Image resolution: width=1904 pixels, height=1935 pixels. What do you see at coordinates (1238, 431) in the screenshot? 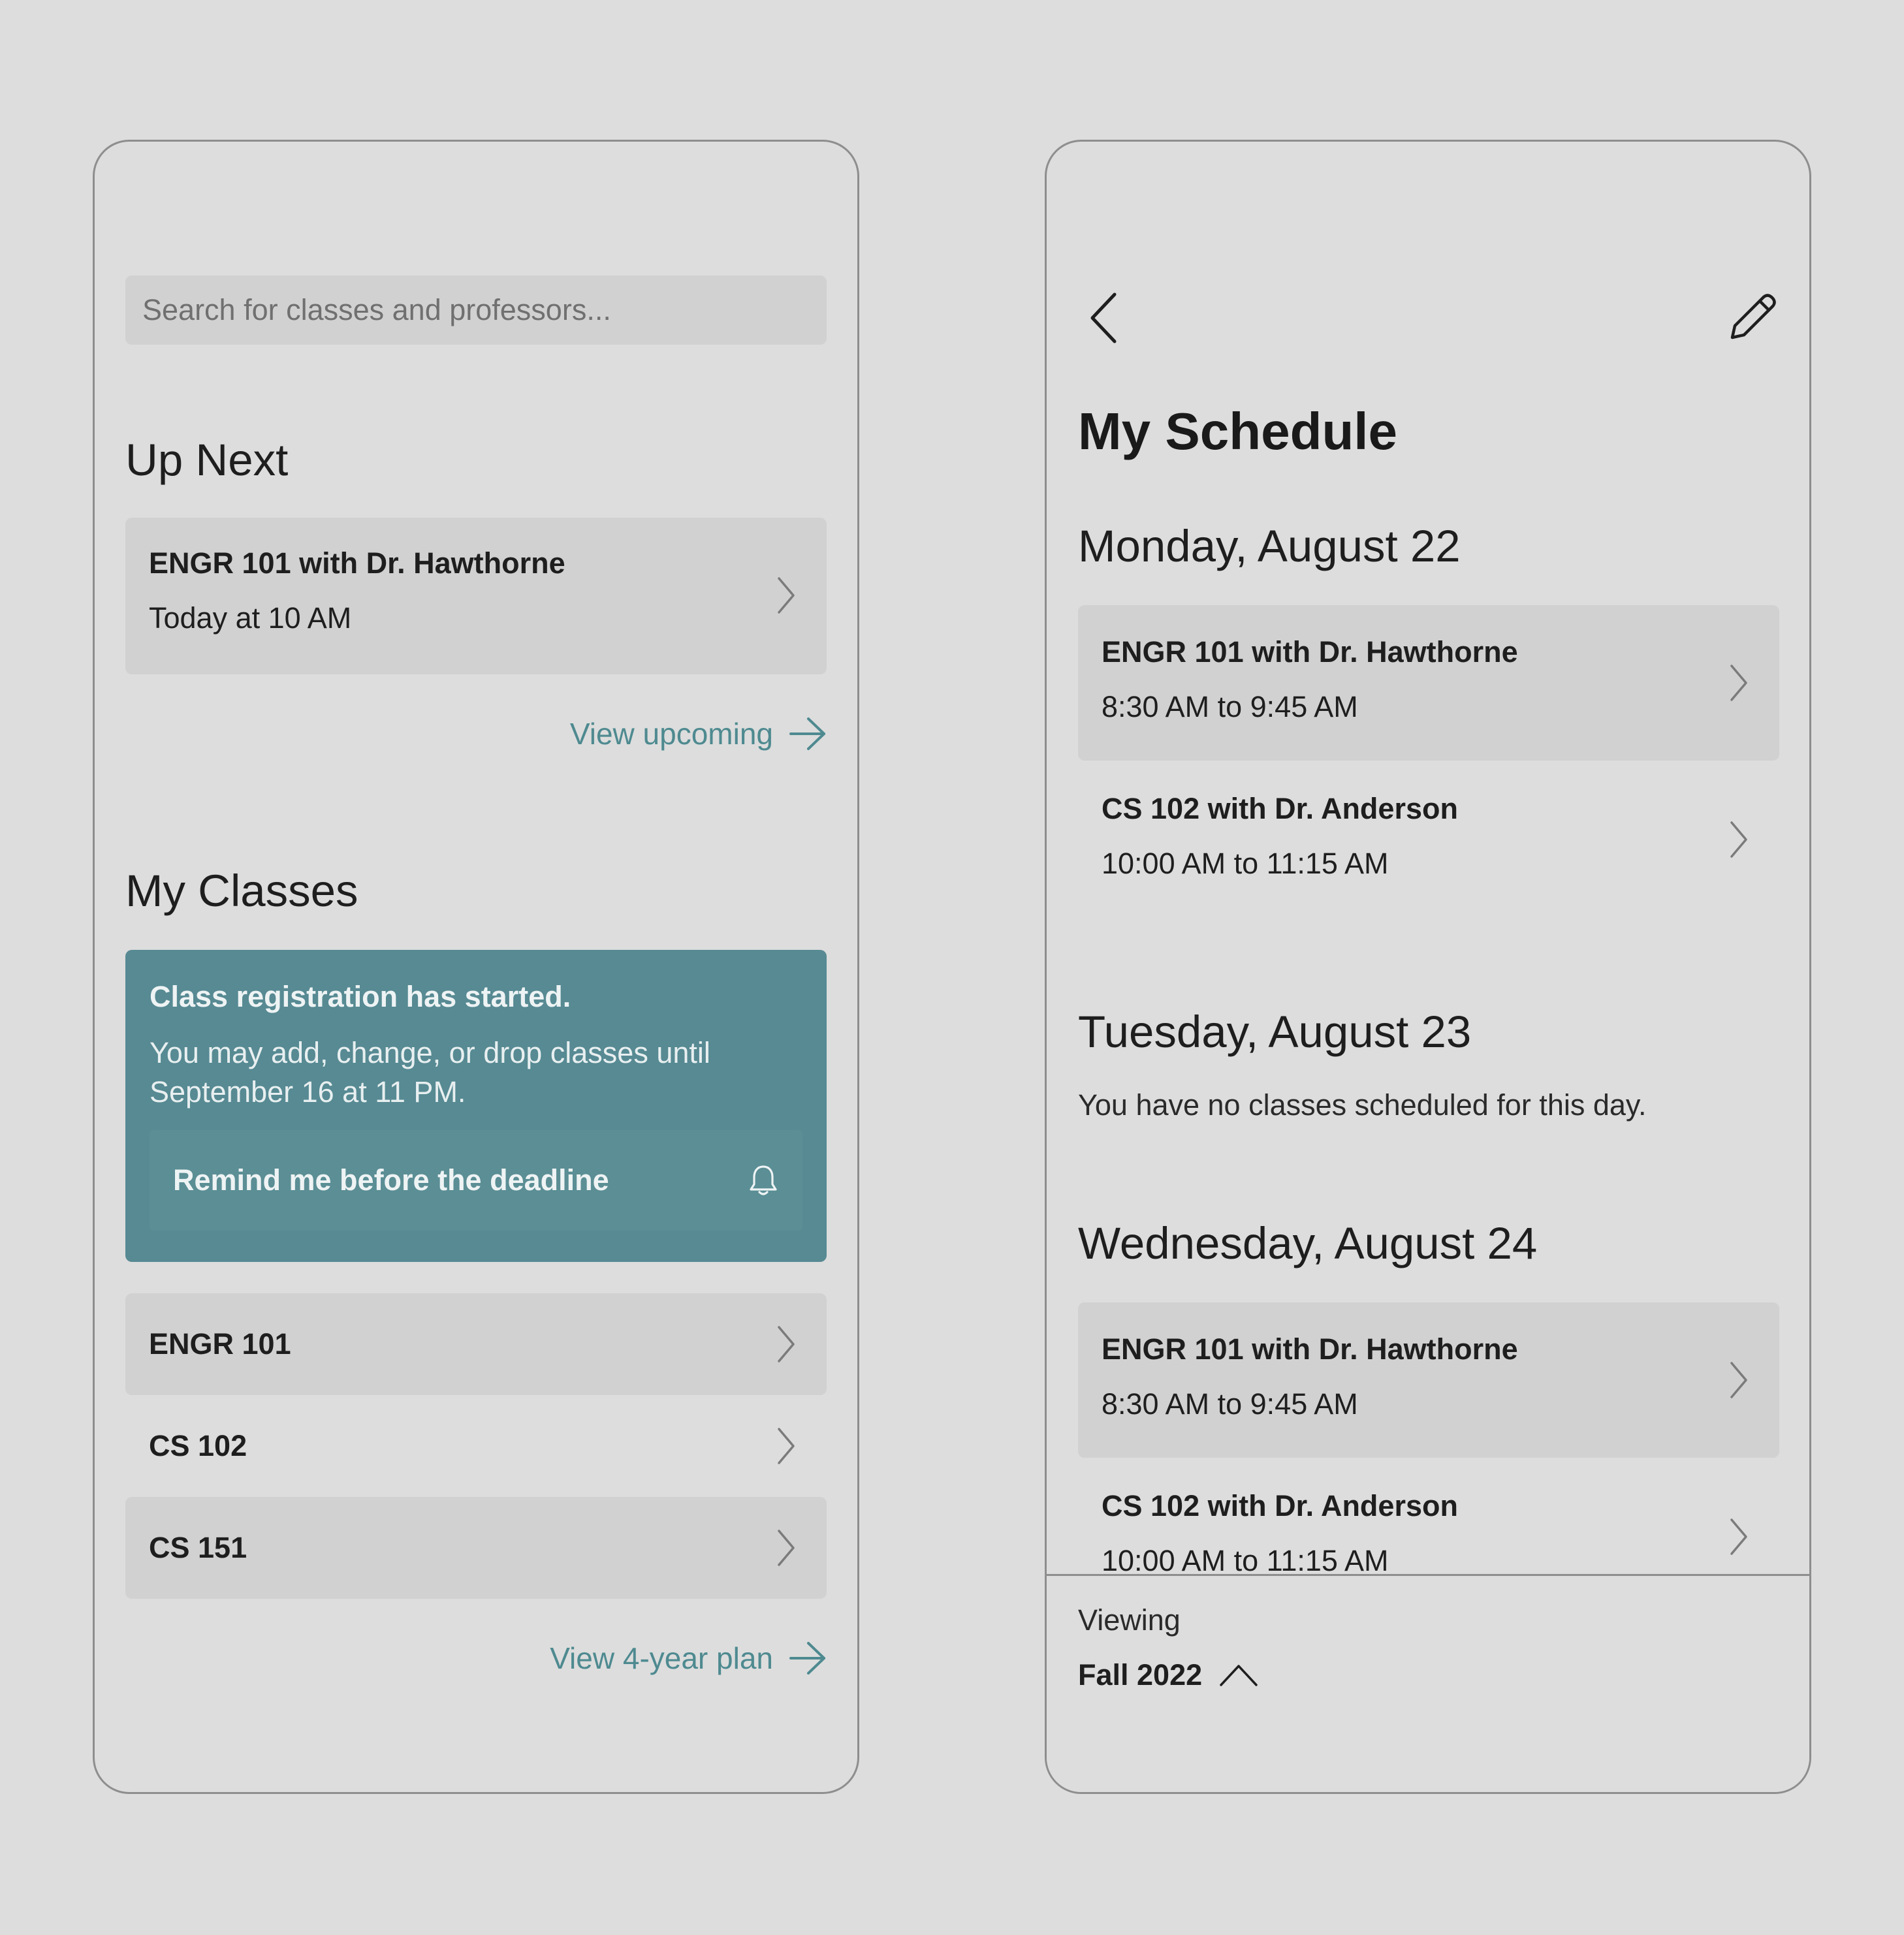
I see `page-title: My Schedule` at bounding box center [1238, 431].